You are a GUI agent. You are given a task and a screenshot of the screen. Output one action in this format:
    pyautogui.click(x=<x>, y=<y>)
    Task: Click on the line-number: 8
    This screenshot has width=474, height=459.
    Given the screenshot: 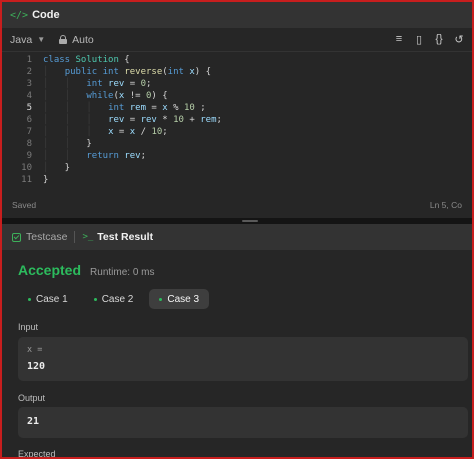 What is the action you would take?
    pyautogui.click(x=29, y=144)
    